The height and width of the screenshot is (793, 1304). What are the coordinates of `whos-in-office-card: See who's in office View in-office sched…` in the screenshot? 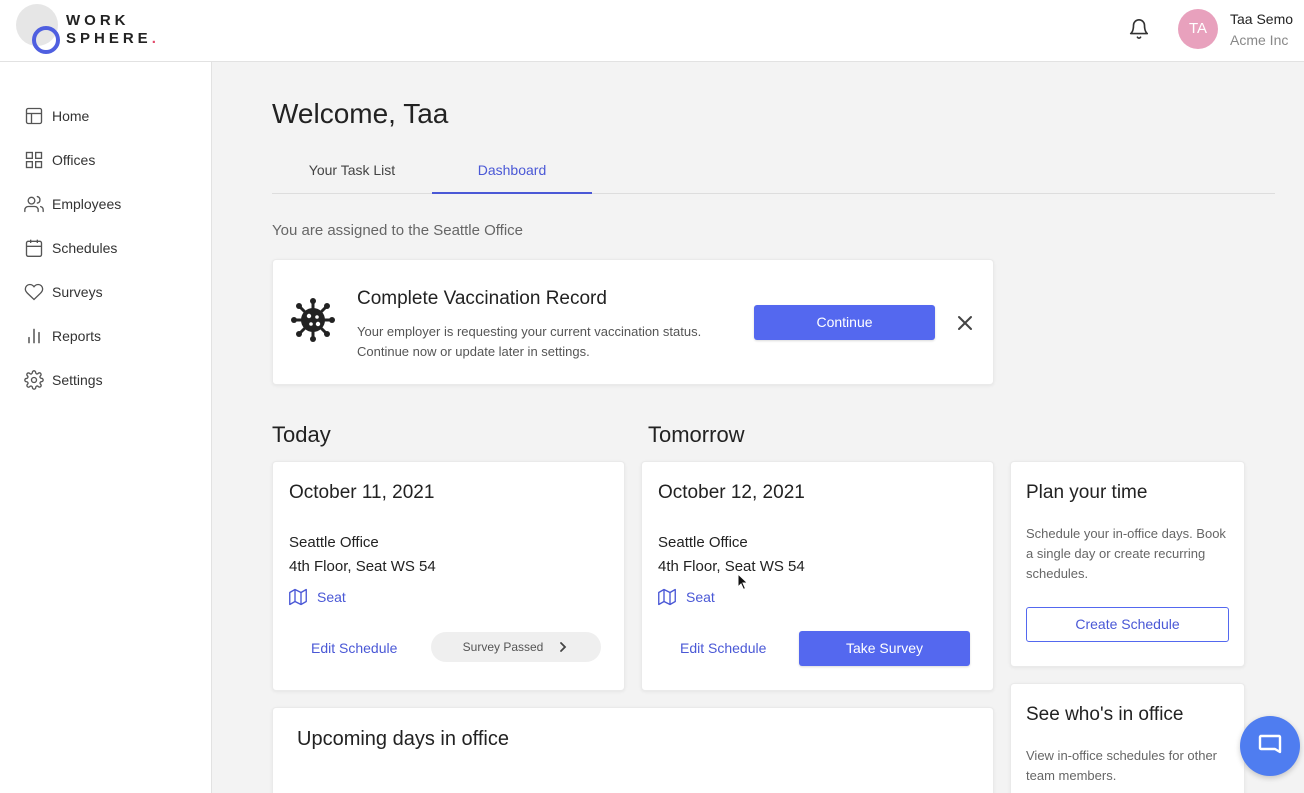 It's located at (1127, 738).